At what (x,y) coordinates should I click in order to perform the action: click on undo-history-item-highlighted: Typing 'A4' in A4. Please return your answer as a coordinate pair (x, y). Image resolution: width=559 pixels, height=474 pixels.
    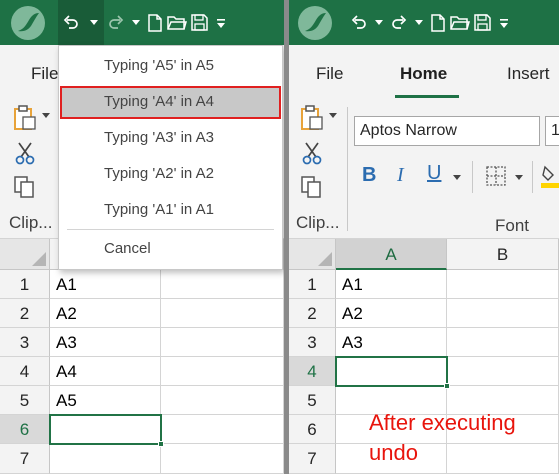
    Looking at the image, I should click on (170, 102).